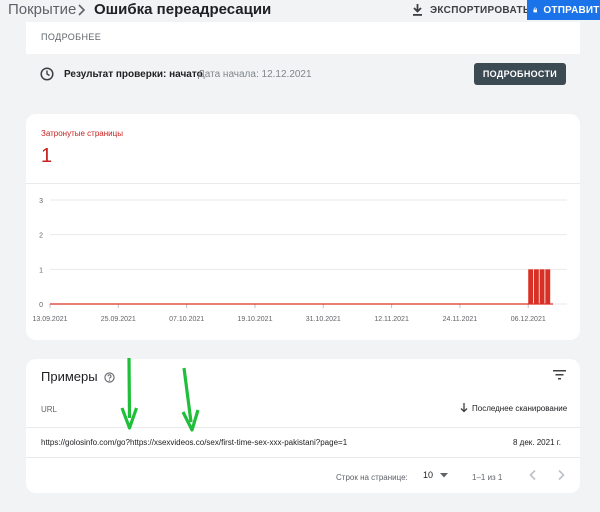 This screenshot has width=600, height=512. I want to click on clock-icon, so click(47, 74).